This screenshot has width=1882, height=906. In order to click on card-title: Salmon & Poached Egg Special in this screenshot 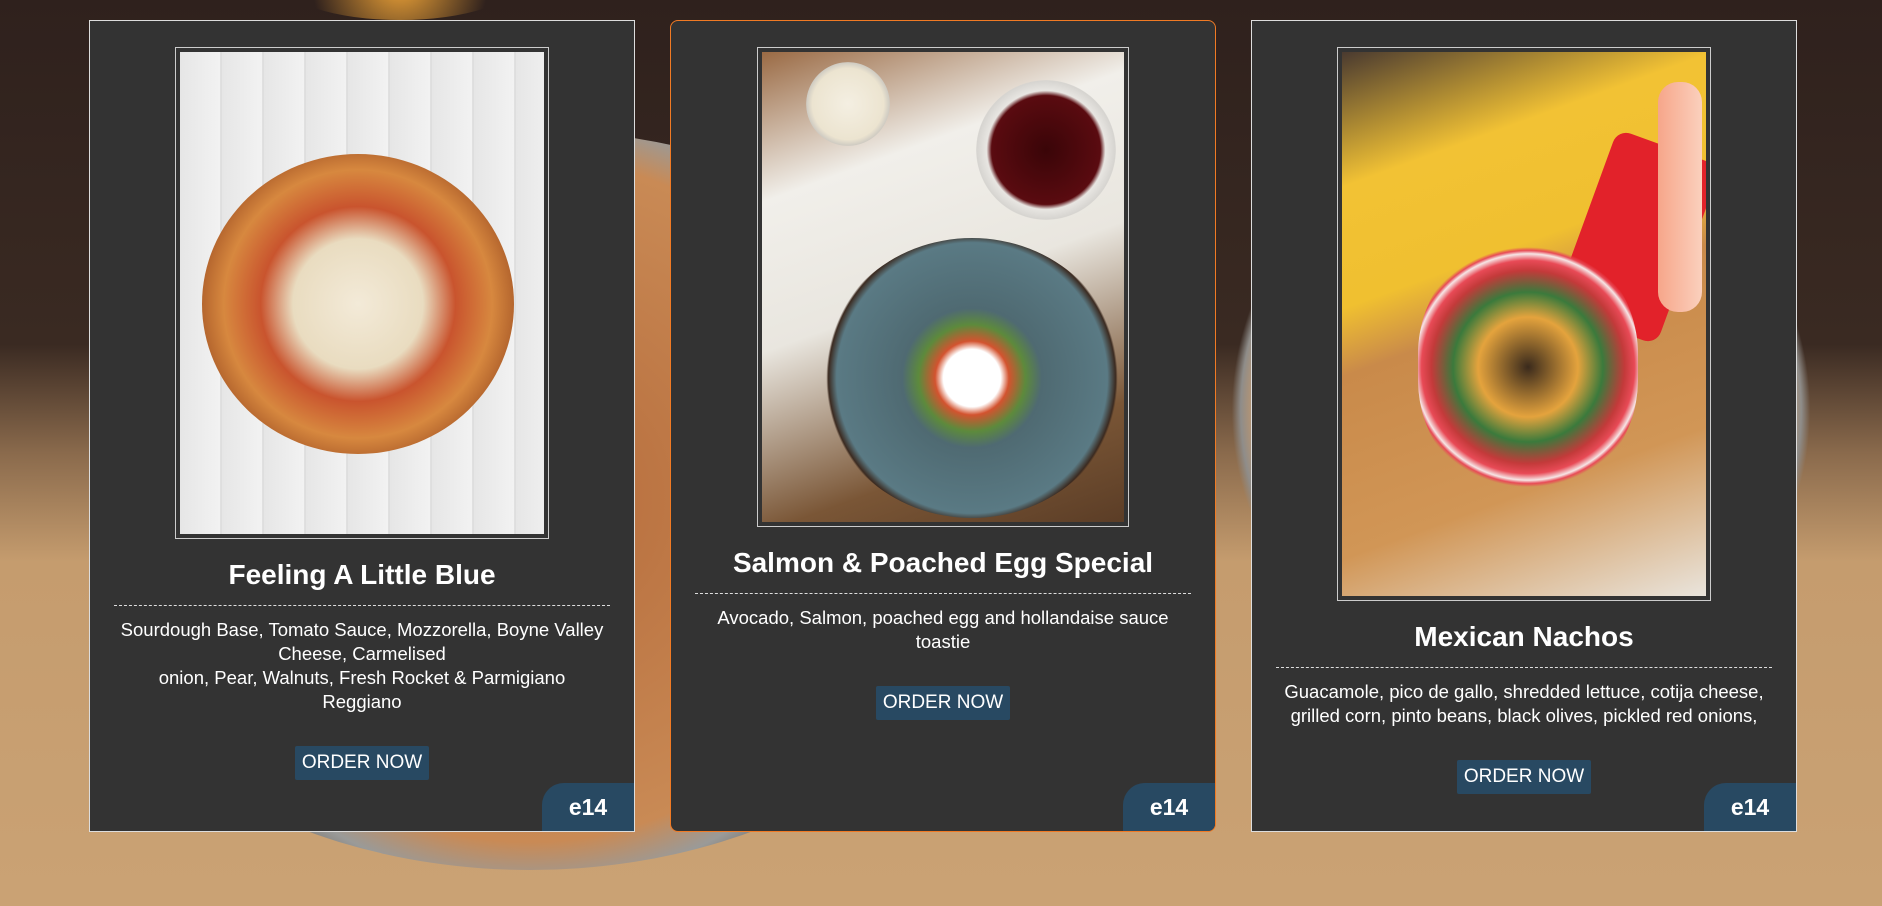, I will do `click(943, 562)`.